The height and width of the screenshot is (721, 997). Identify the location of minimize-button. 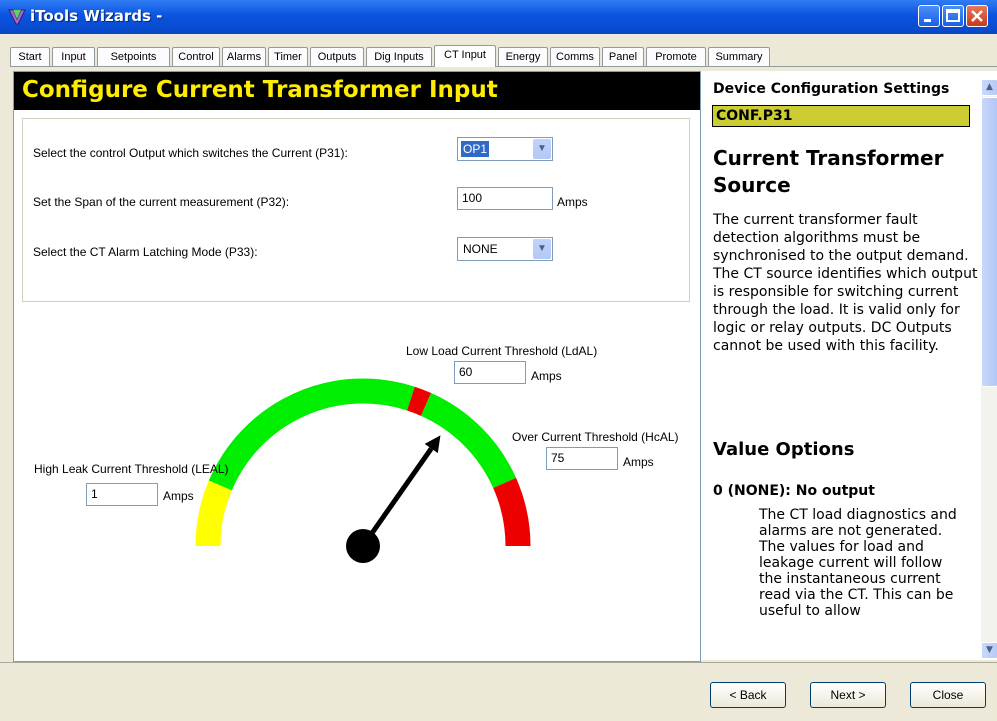
(929, 16).